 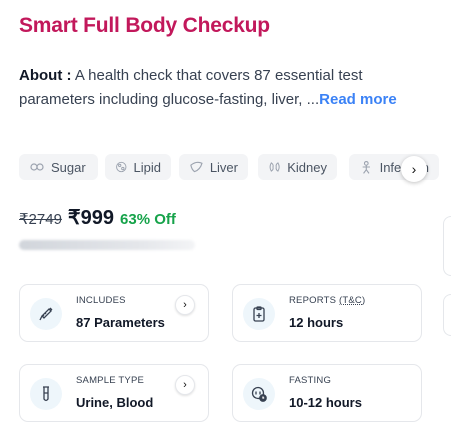 I want to click on chip-sugar: Sugar, so click(x=58, y=167).